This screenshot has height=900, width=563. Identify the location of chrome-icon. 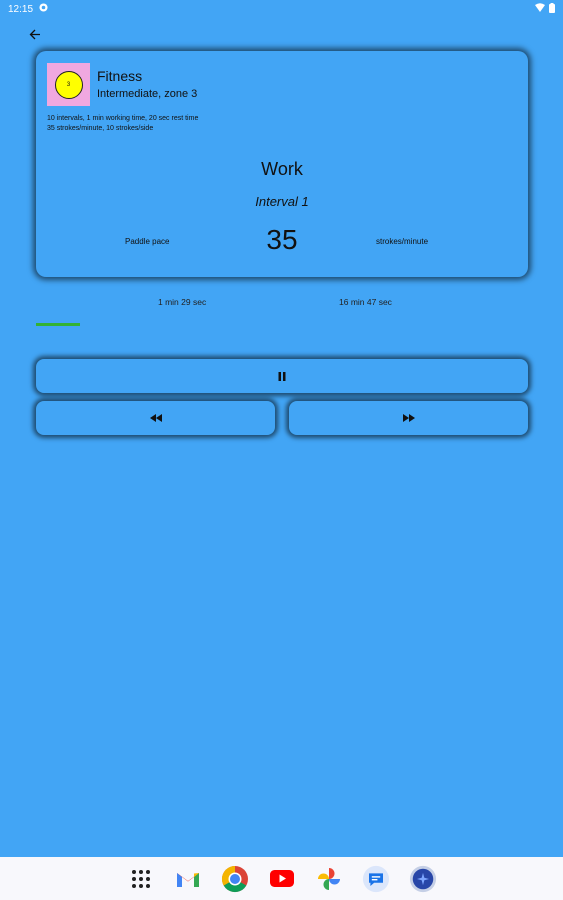
(235, 879).